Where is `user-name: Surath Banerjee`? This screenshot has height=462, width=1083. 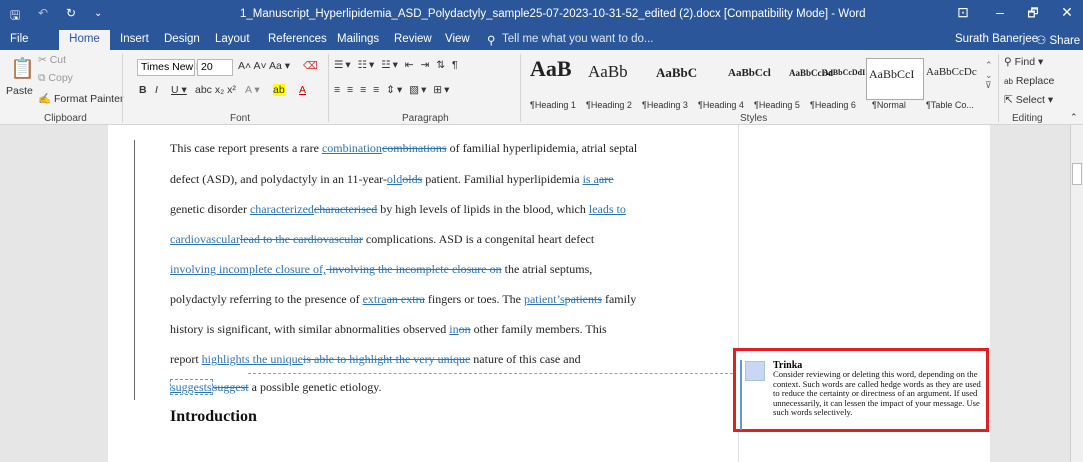
user-name: Surath Banerjee is located at coordinates (996, 39).